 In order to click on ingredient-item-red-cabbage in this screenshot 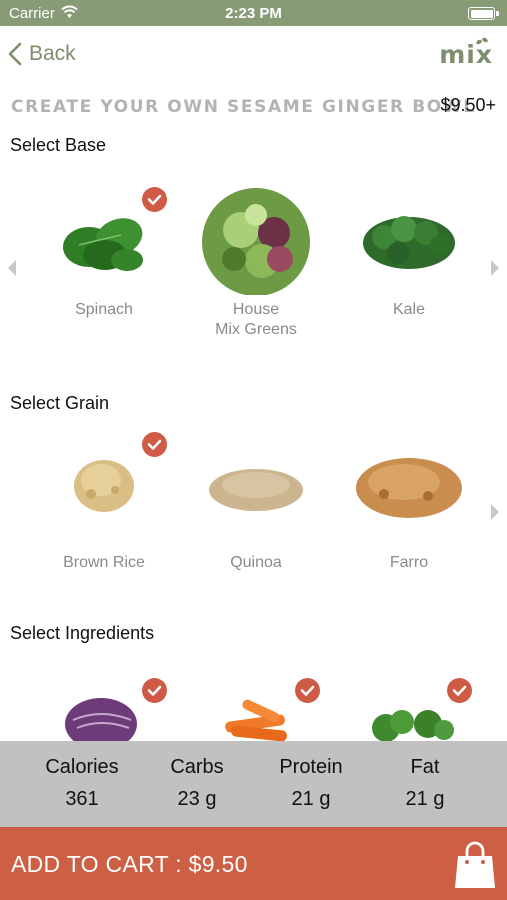, I will do `click(104, 704)`.